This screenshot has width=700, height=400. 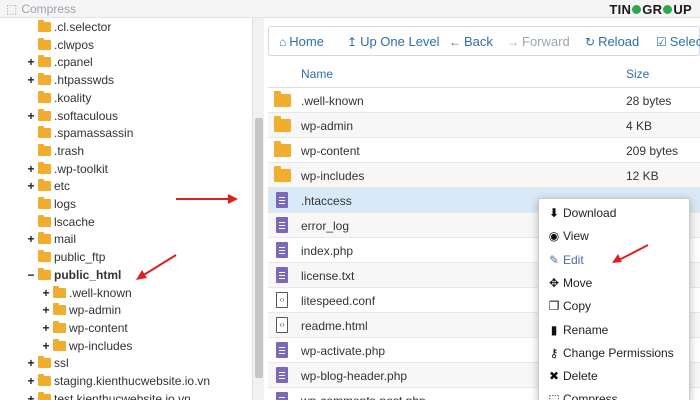 I want to click on file-size: 209 bytes, so click(x=652, y=151).